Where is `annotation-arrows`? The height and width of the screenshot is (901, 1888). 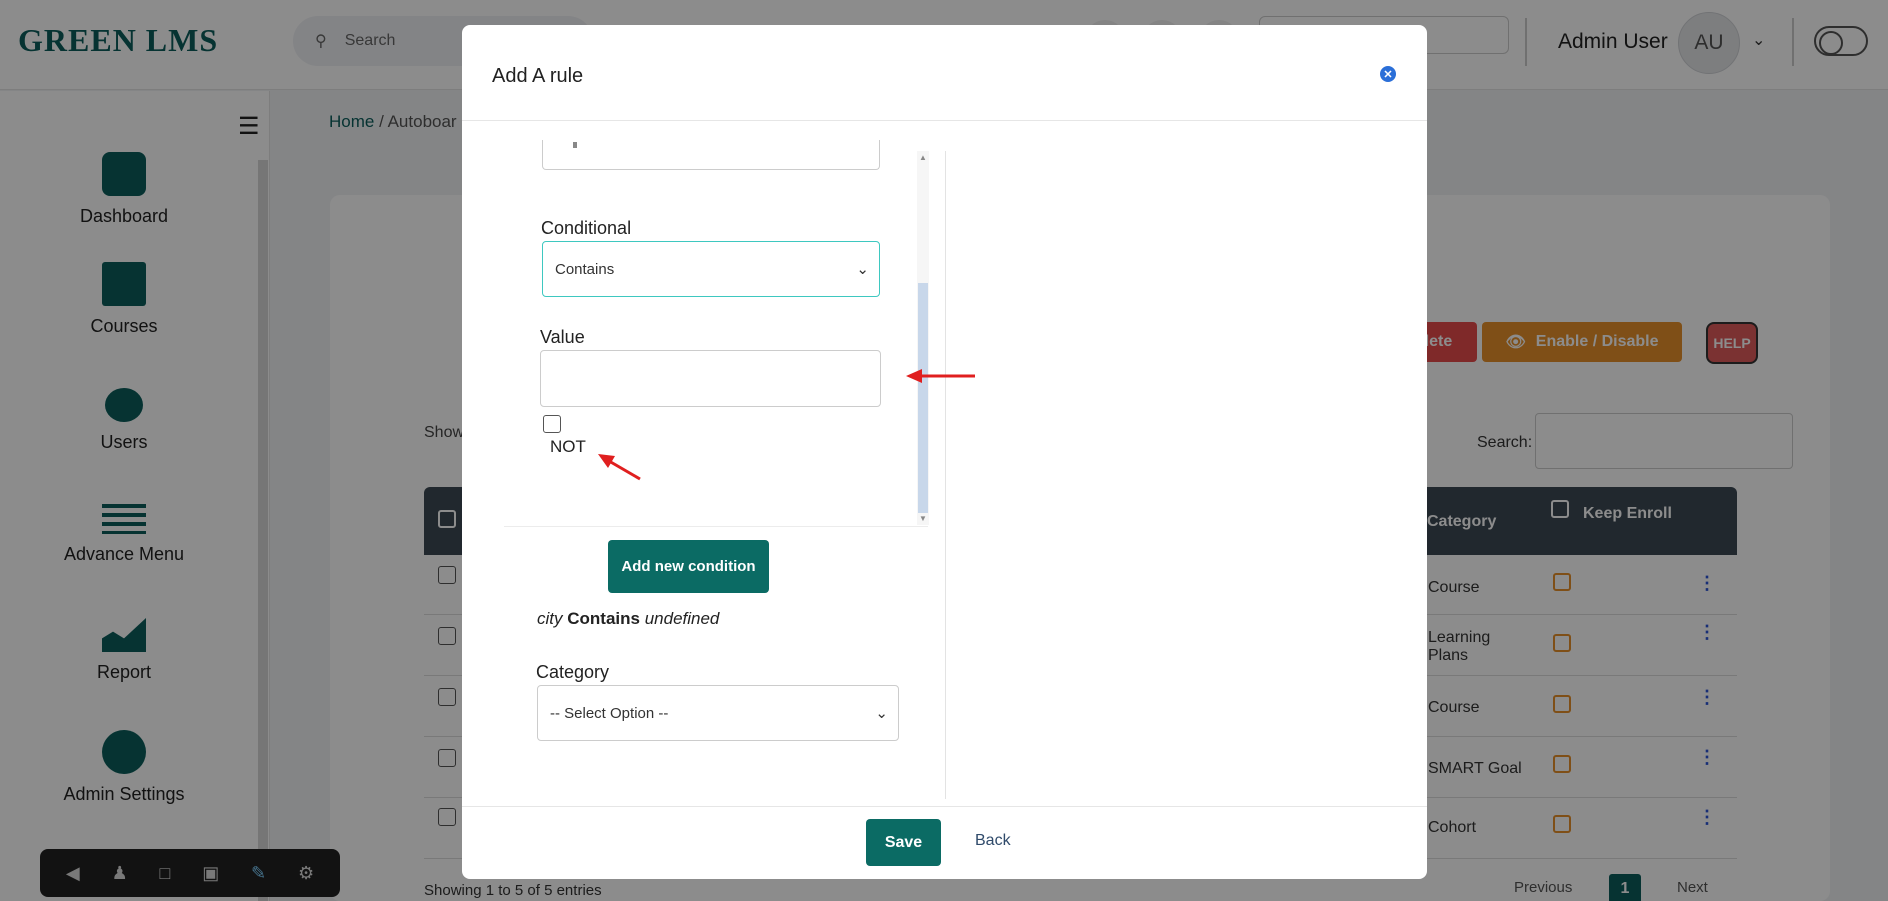 annotation-arrows is located at coordinates (786, 425).